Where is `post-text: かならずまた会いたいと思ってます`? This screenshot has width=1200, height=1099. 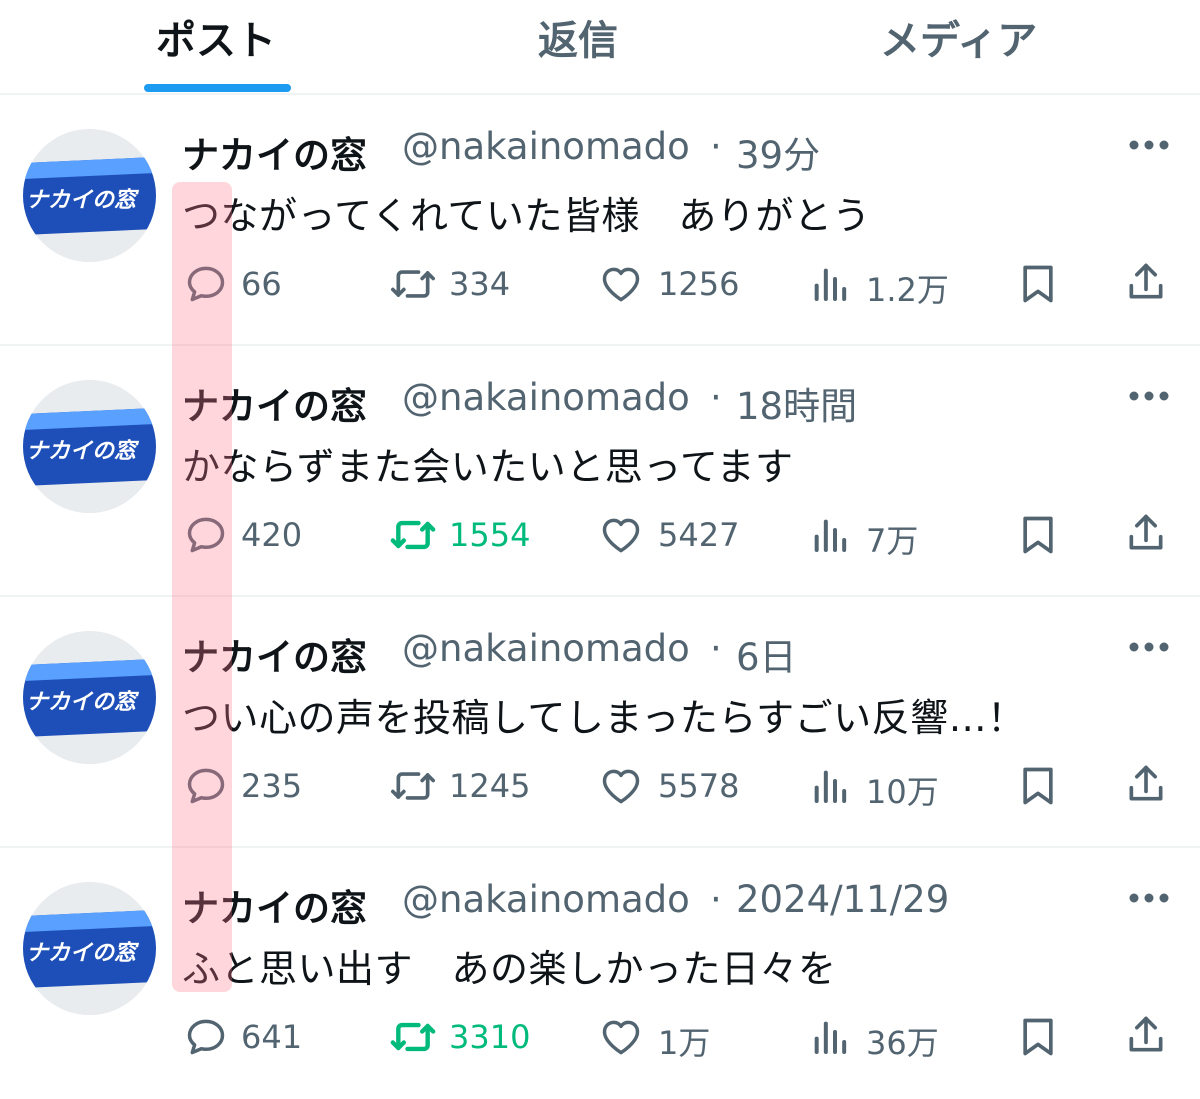 post-text: かならずまた会いたいと思ってます is located at coordinates (488, 467).